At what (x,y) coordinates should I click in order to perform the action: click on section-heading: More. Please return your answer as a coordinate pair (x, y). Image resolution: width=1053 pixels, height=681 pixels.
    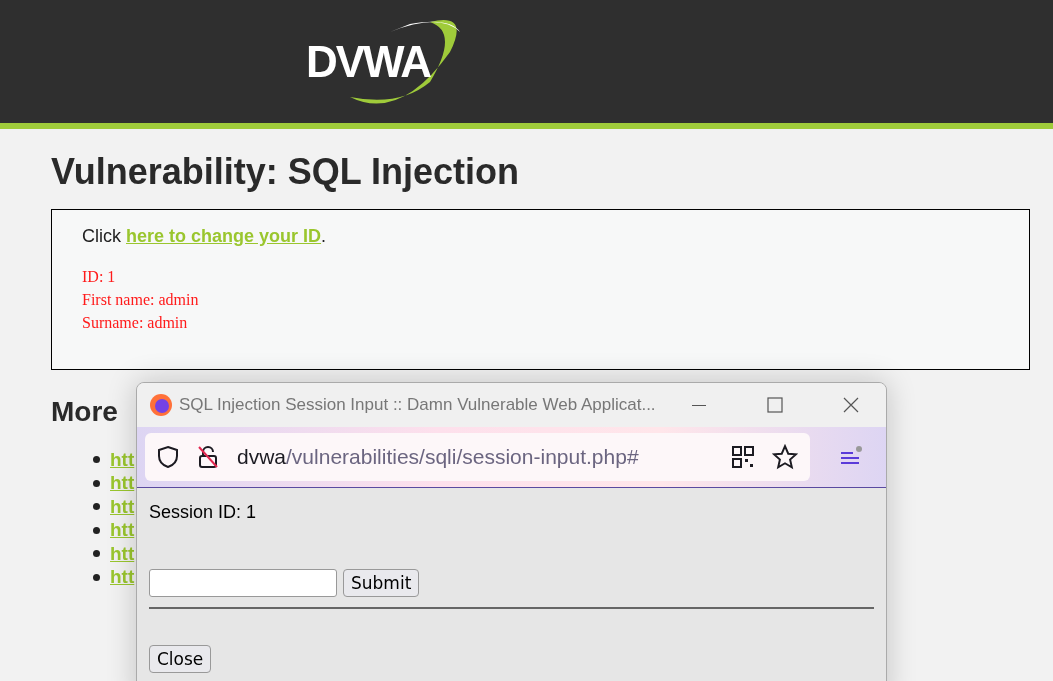
    Looking at the image, I should click on (84, 412).